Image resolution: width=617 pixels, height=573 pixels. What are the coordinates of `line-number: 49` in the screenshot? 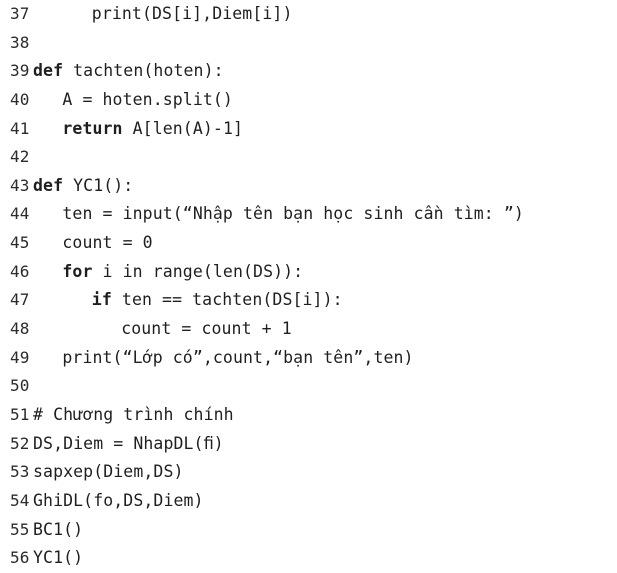 It's located at (20, 357).